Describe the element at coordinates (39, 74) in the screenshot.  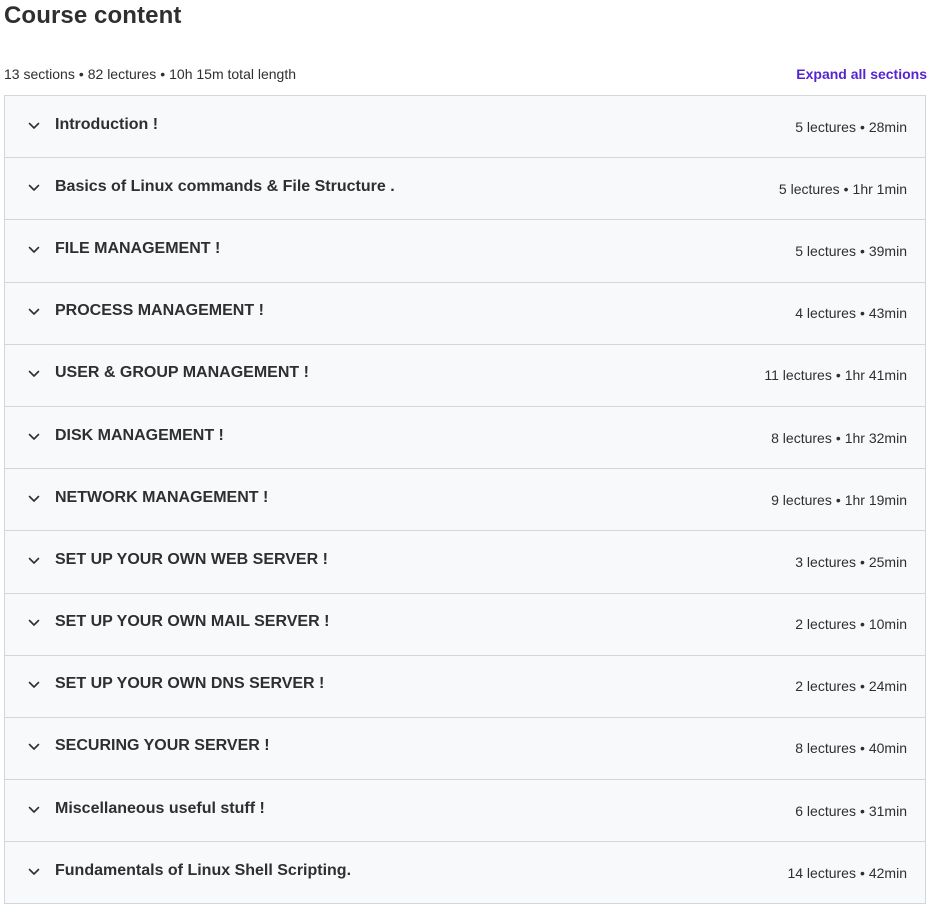
I see `summary-sections: 13 sections` at that location.